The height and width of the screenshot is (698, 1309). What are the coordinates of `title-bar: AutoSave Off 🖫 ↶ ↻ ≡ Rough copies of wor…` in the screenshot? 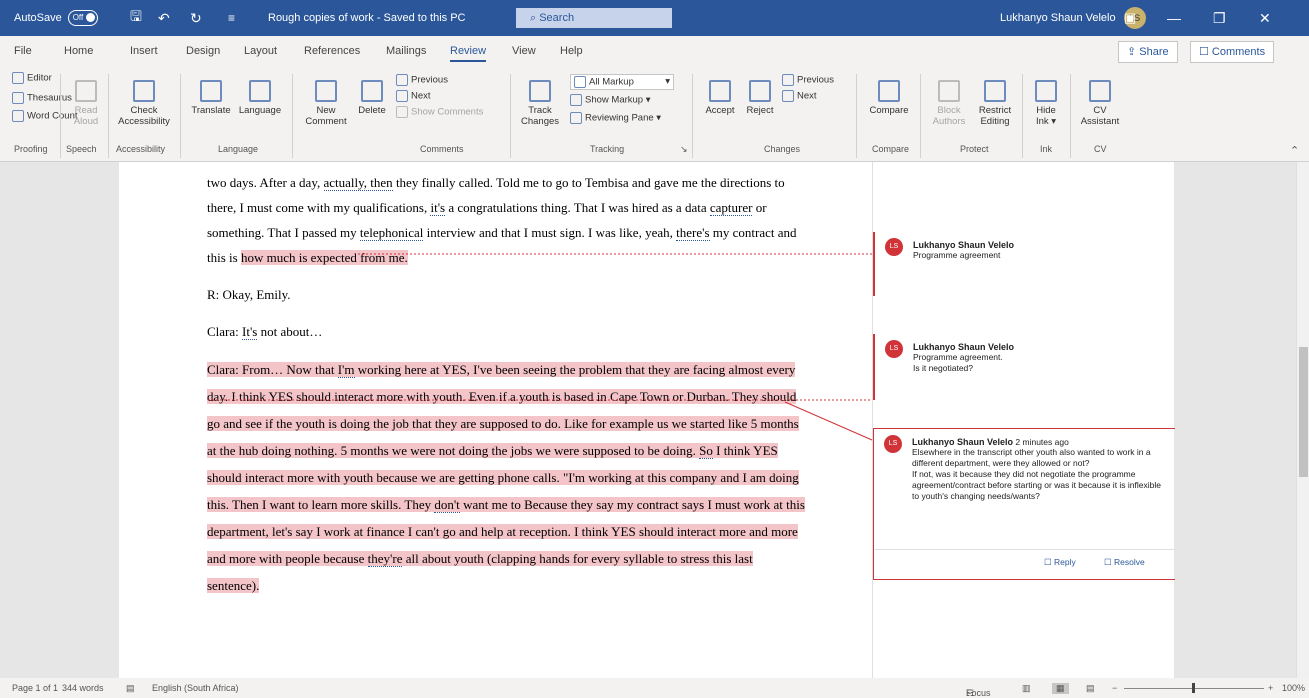 It's located at (654, 18).